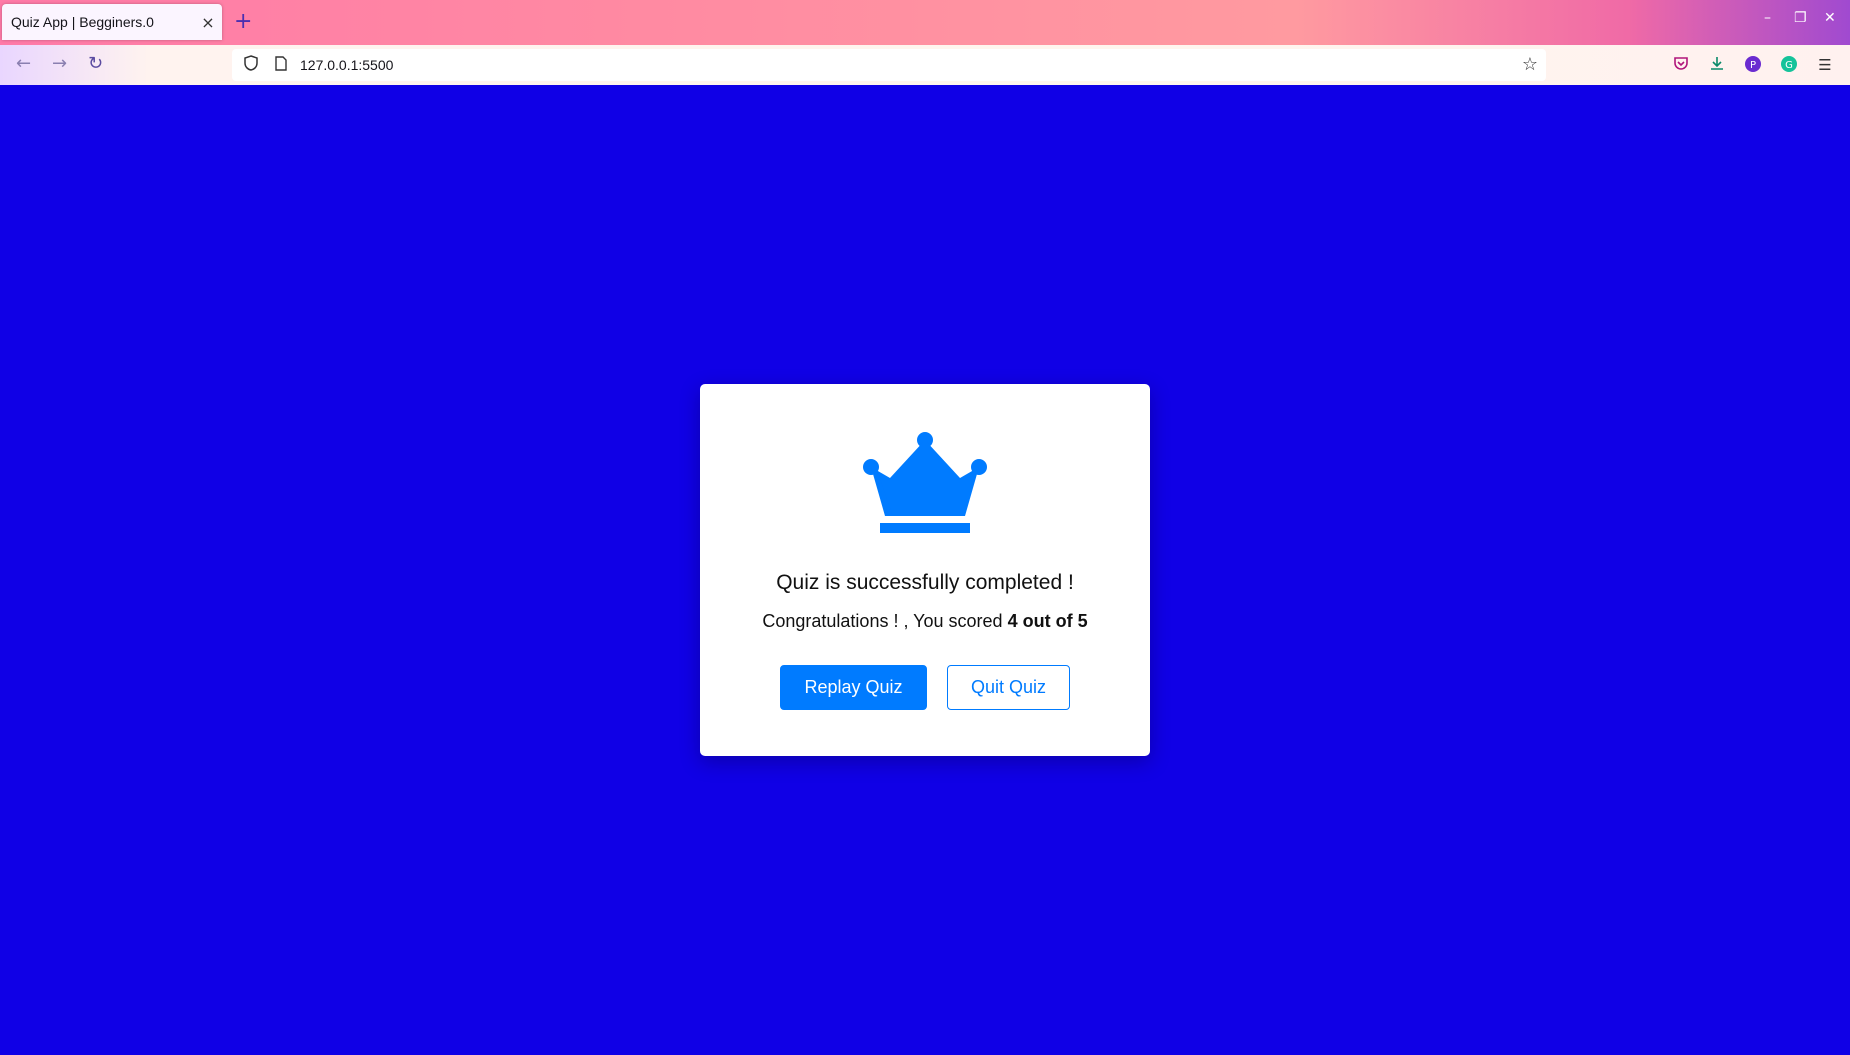 The image size is (1850, 1055). I want to click on minimize-icon: –, so click(1767, 18).